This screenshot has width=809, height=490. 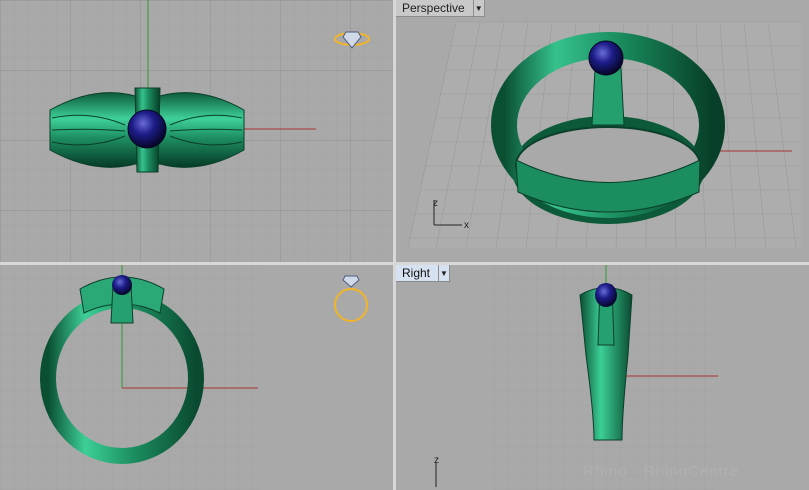 I want to click on ring-top-view, so click(x=147, y=130).